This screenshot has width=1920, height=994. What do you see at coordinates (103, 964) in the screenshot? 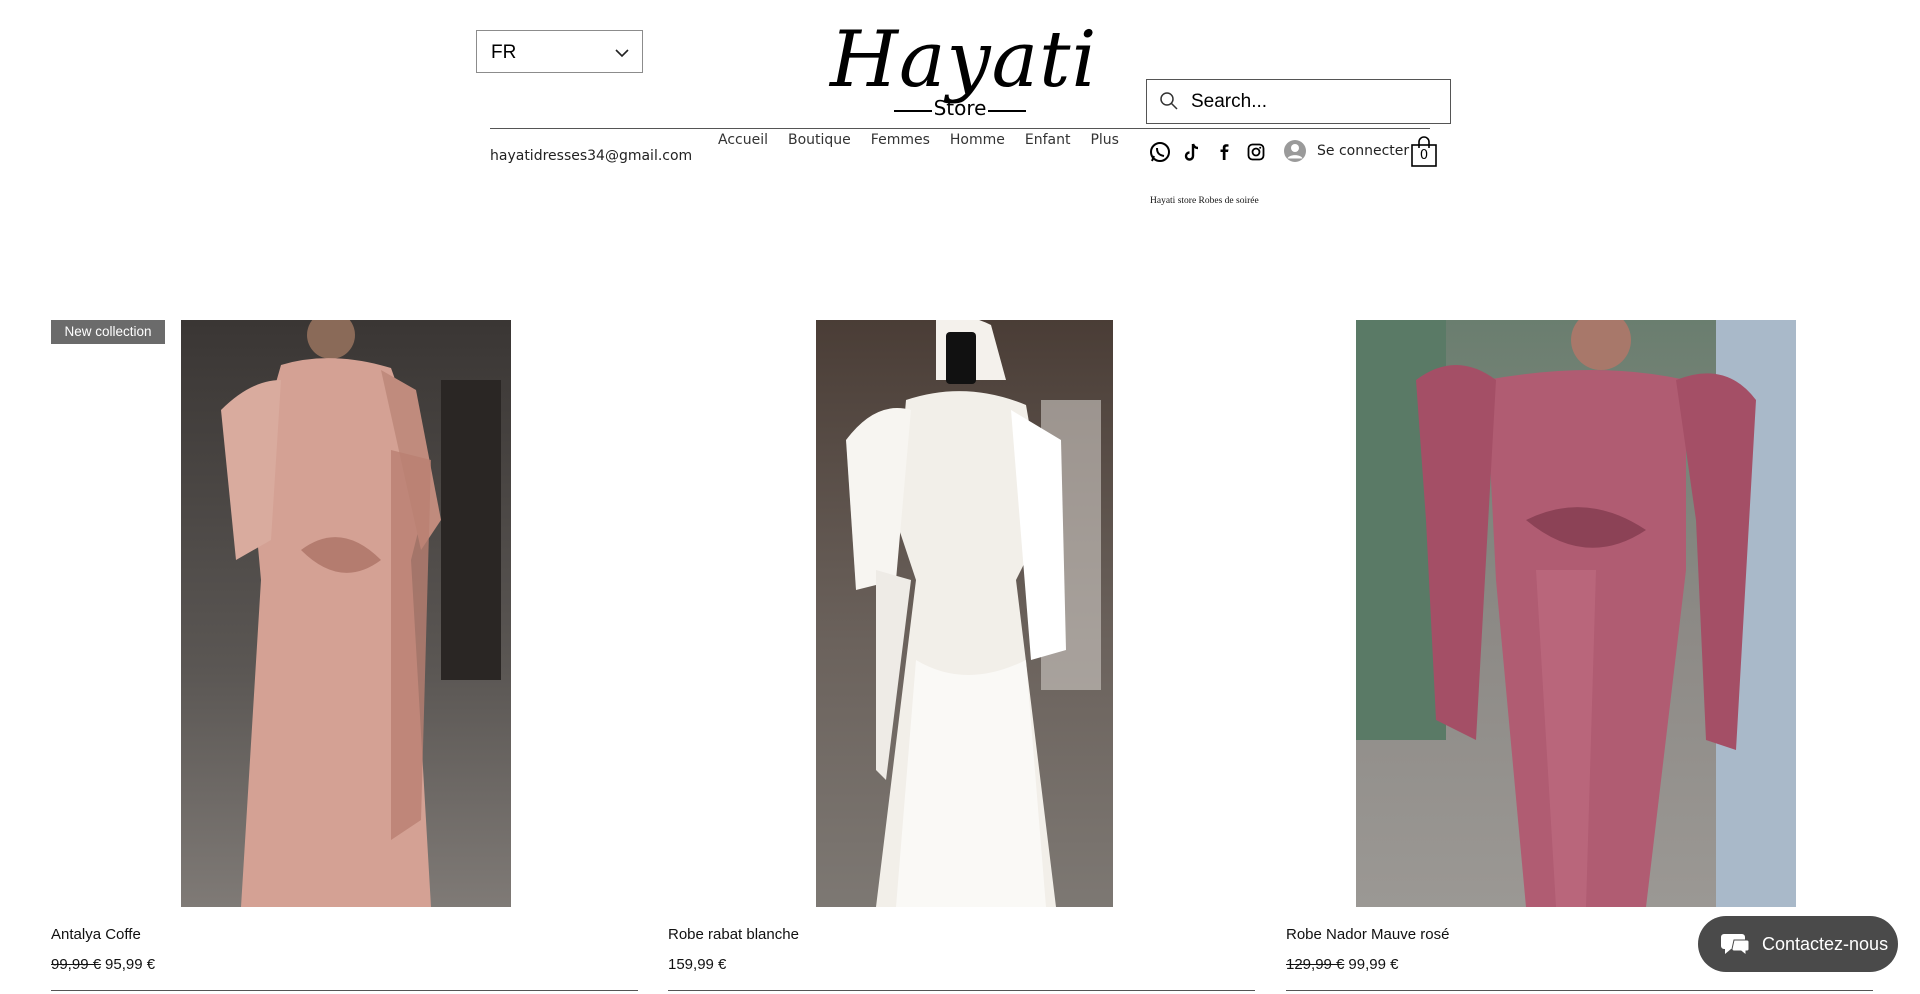
I see `product-price: 99,99 €95,99 €` at bounding box center [103, 964].